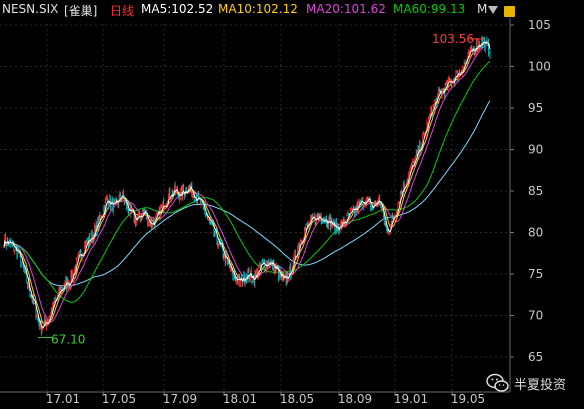  What do you see at coordinates (509, 11) in the screenshot?
I see `lock-icon` at bounding box center [509, 11].